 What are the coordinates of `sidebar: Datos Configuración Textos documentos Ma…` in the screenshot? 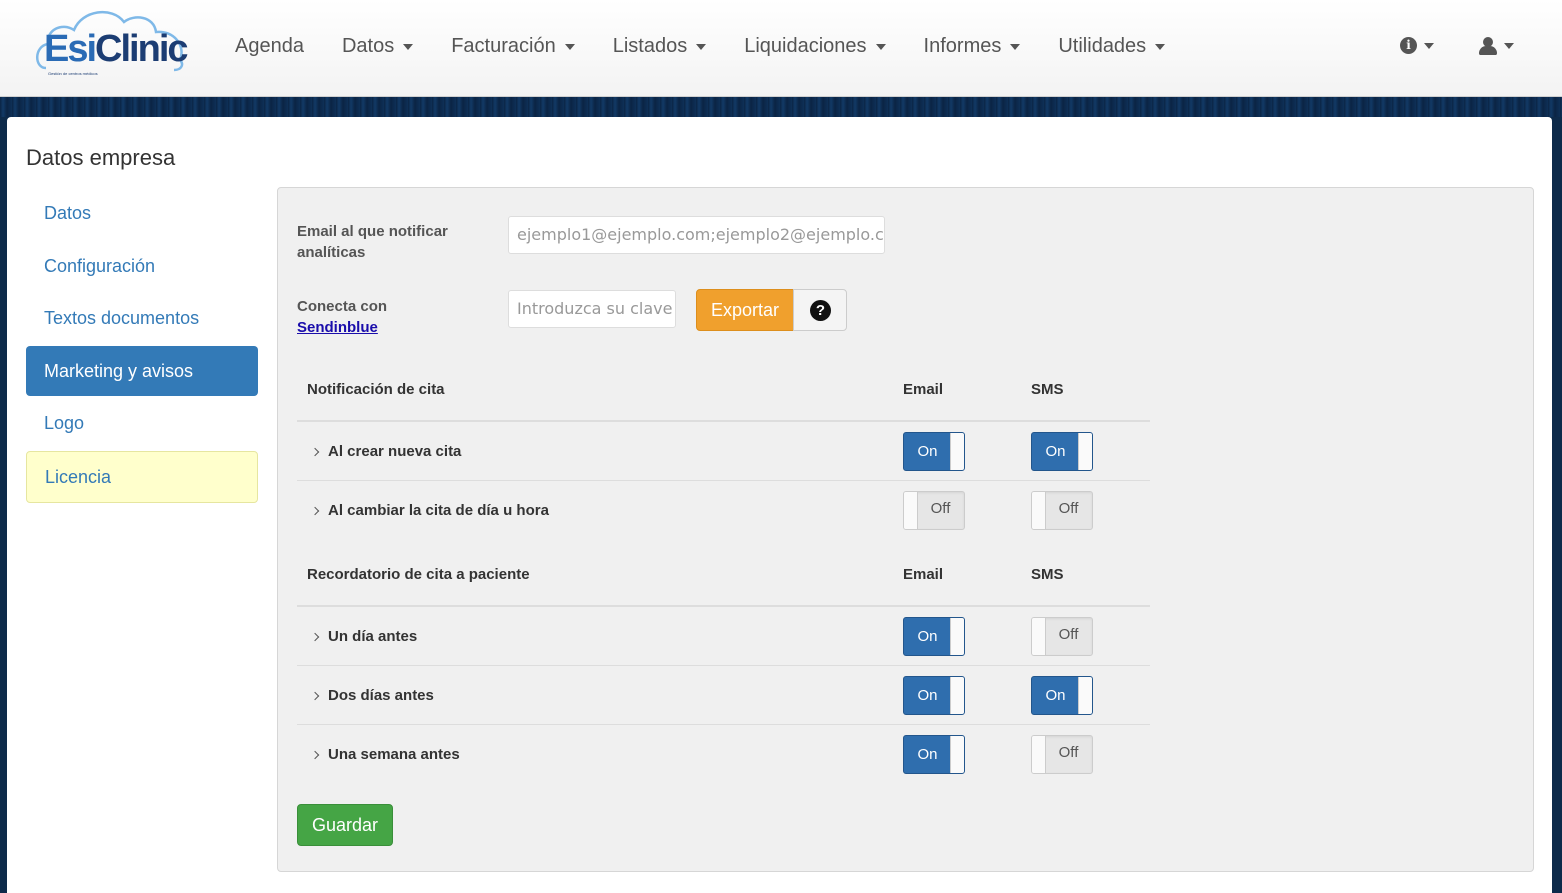 It's located at (142, 346).